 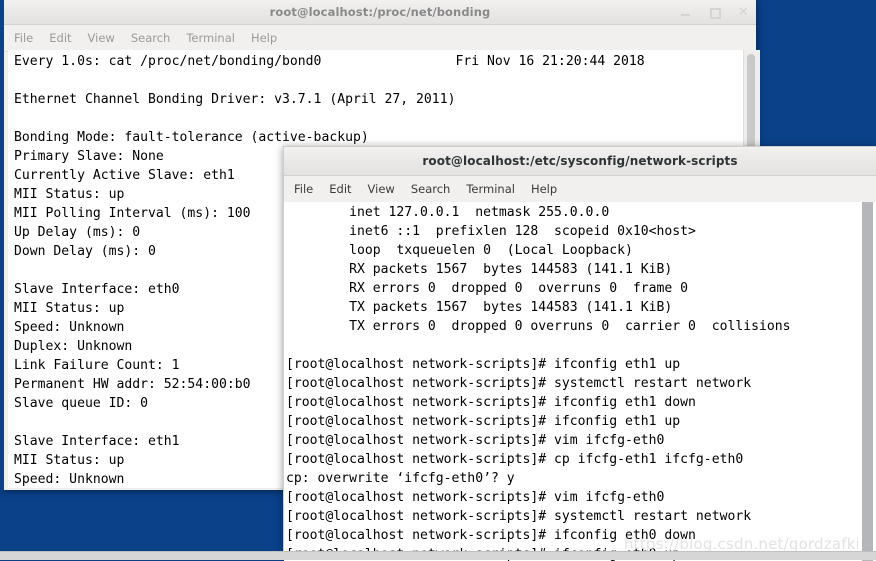 I want to click on window-controls-bonding: ✕, so click(x=714, y=12).